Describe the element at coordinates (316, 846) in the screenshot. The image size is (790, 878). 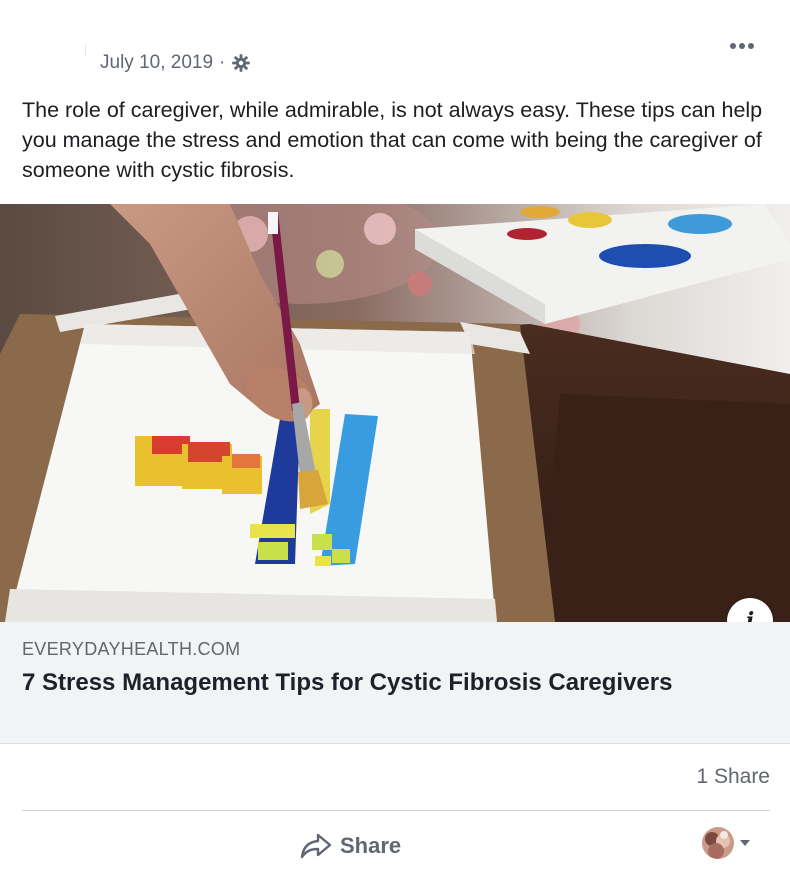
I see `share-arrow-icon` at that location.